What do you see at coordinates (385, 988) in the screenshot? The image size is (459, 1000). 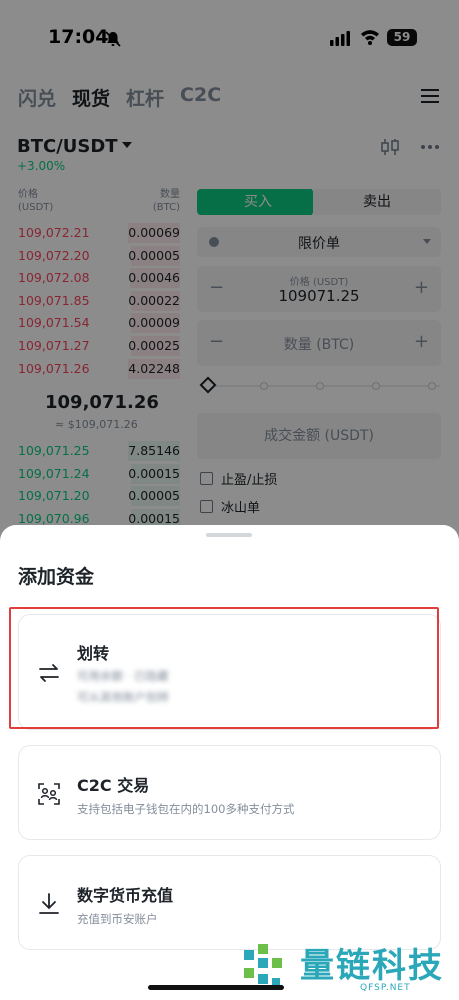 I see `watermark-subtext: QFSP.NET` at bounding box center [385, 988].